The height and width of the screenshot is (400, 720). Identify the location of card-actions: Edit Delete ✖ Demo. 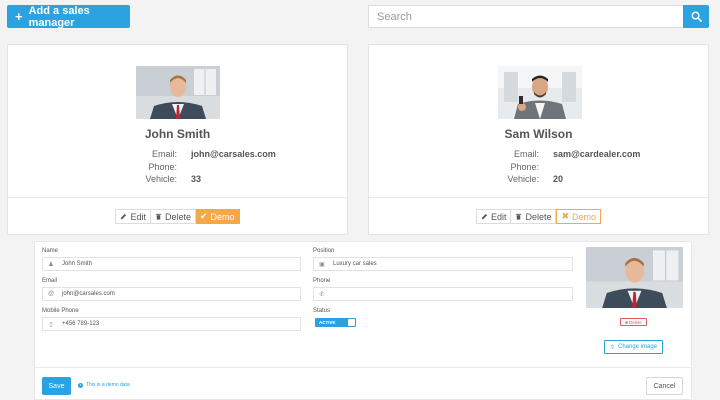
(538, 216).